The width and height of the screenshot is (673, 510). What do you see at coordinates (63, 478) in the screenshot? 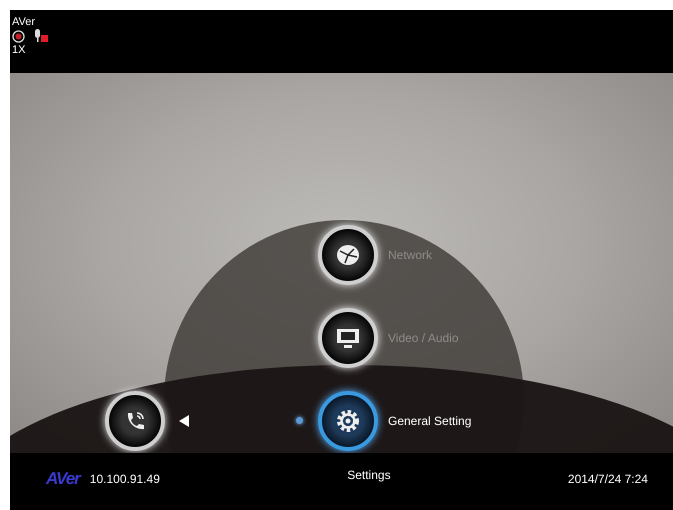
I see `brand-logo: AVer` at bounding box center [63, 478].